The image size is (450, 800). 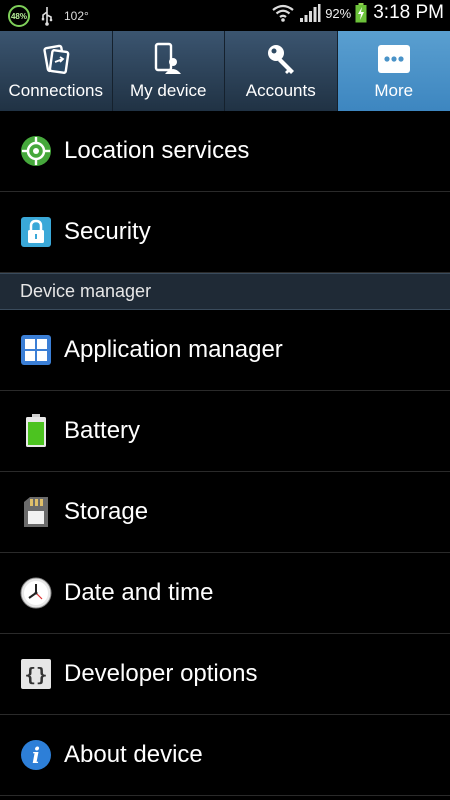 I want to click on list-item-location-services: Location services, so click(x=225, y=151).